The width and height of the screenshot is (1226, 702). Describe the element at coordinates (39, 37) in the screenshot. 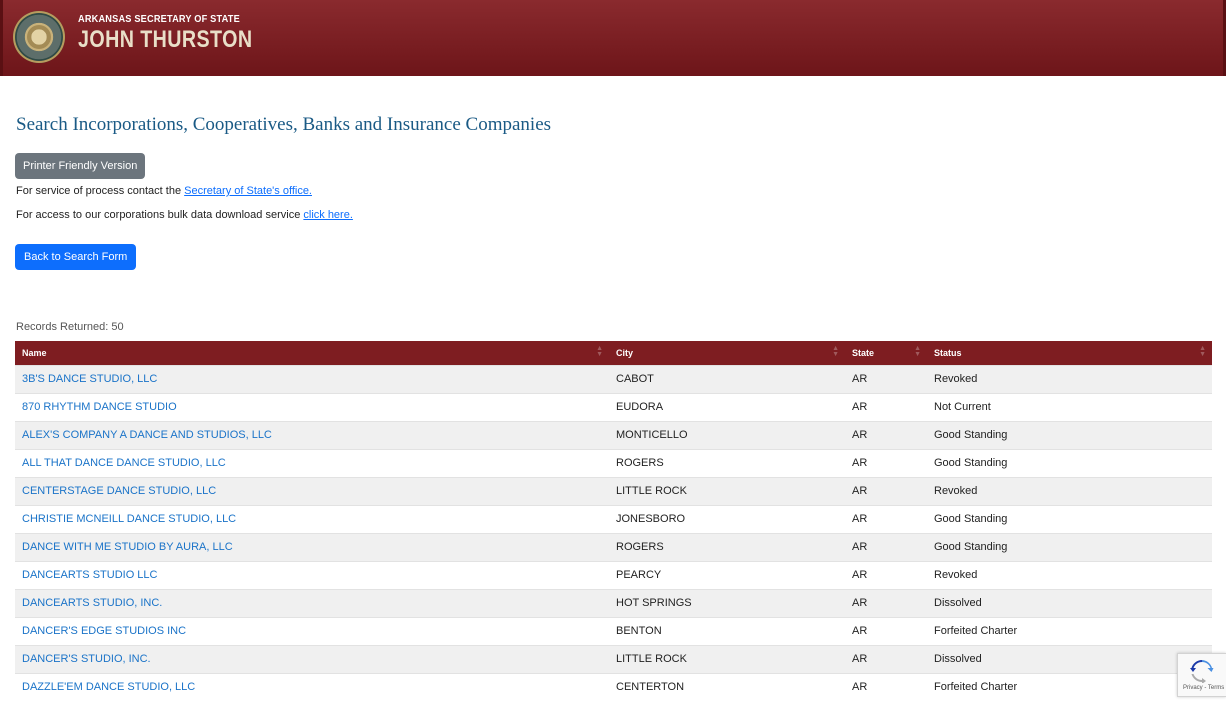

I see `state-seal-logo` at that location.